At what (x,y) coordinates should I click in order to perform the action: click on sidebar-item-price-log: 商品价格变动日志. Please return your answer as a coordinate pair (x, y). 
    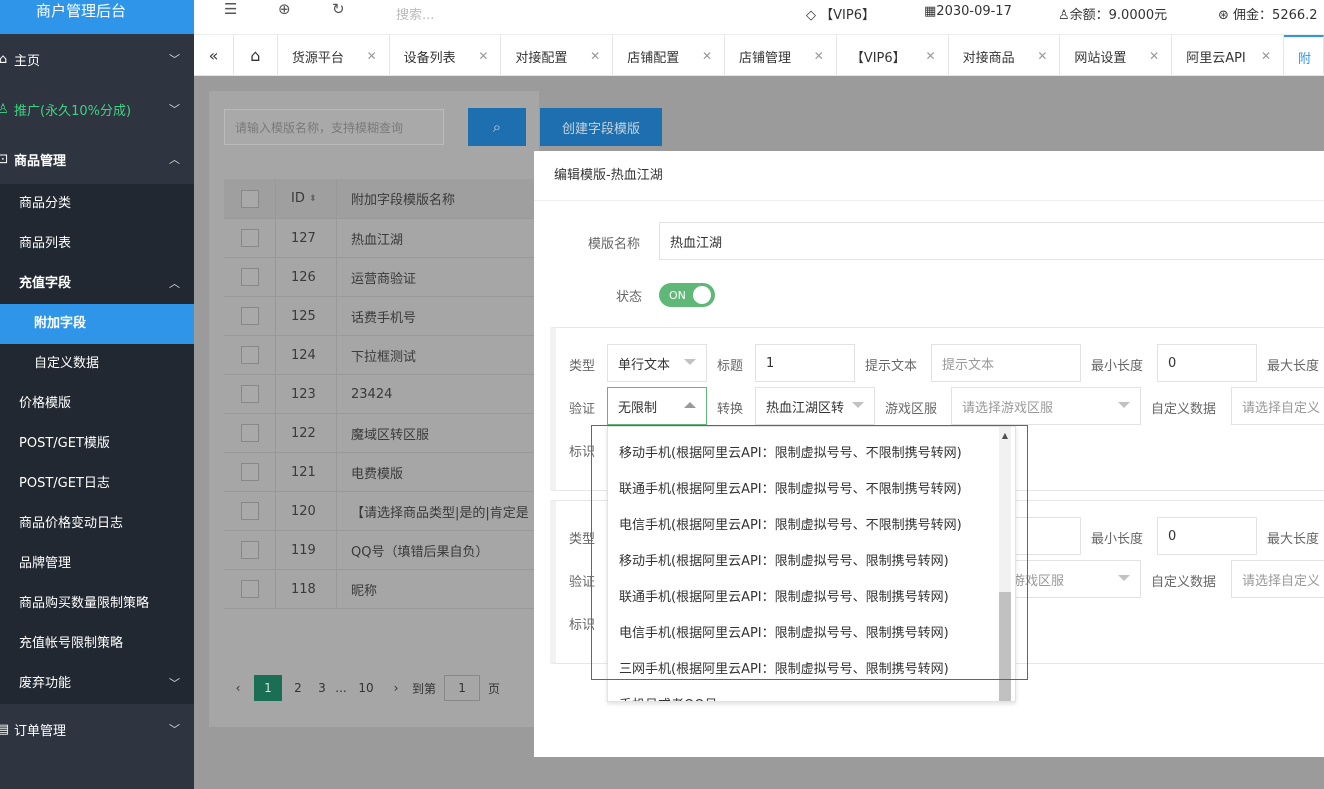
    Looking at the image, I should click on (97, 524).